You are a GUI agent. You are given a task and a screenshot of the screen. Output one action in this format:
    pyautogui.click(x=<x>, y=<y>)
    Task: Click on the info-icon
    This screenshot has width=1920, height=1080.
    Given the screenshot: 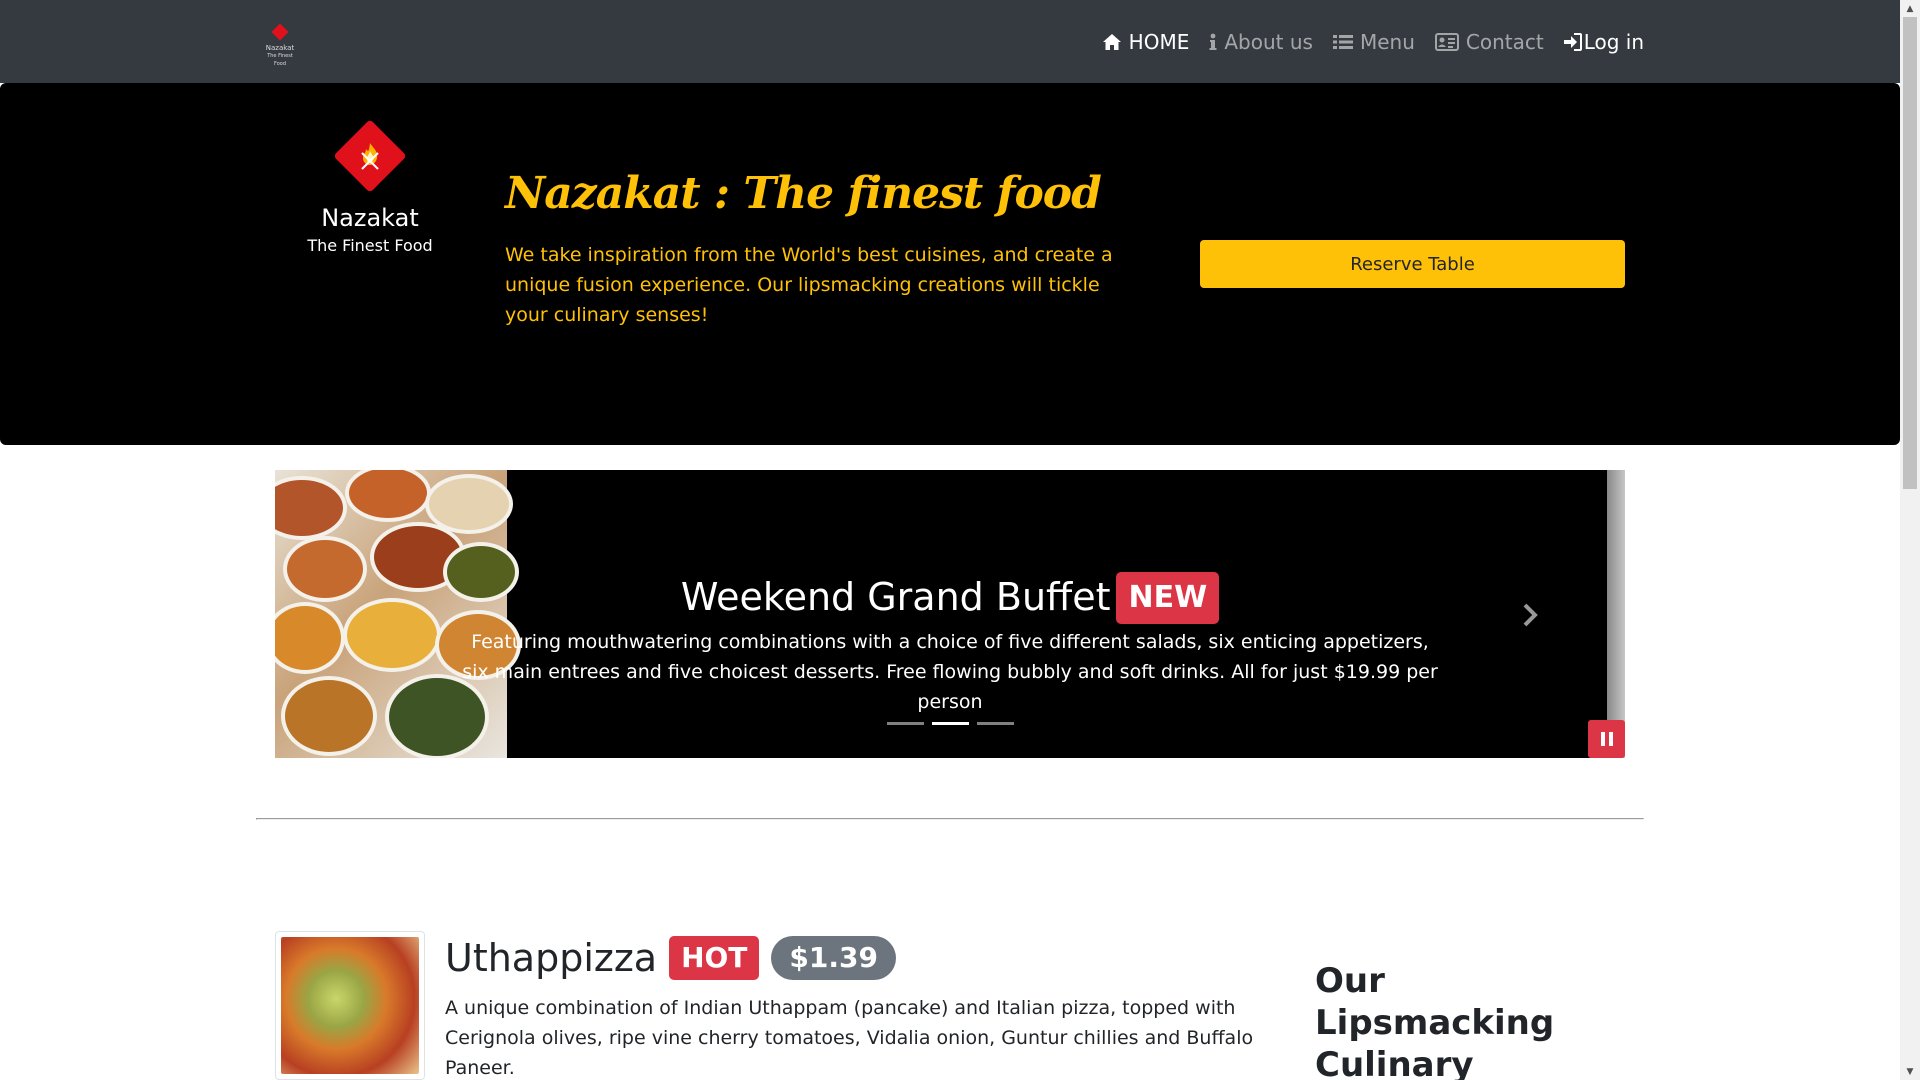 What is the action you would take?
    pyautogui.click(x=1213, y=41)
    